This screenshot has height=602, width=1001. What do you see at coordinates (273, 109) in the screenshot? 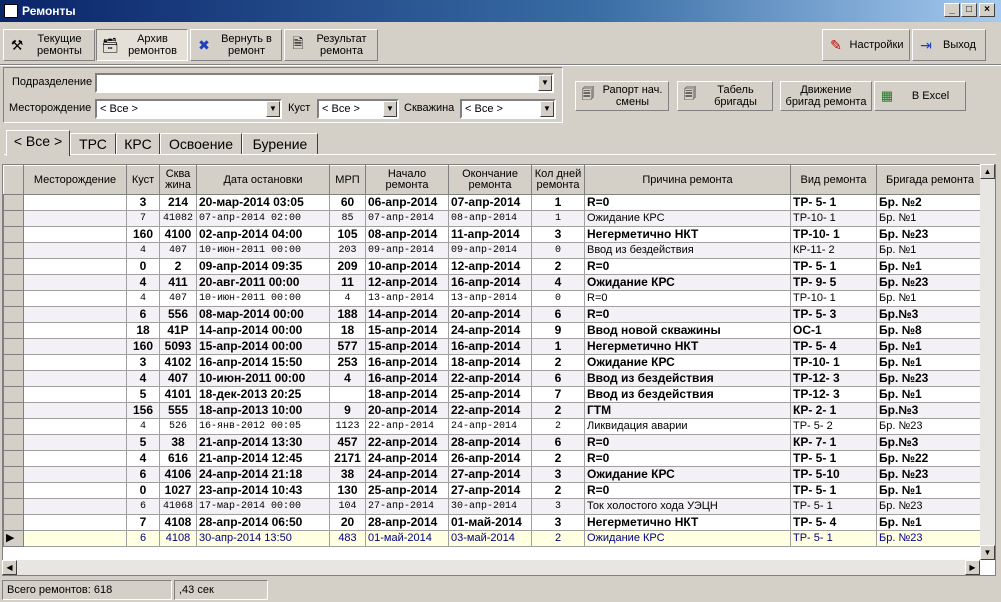
I see `chevron-down-icon: ▼` at bounding box center [273, 109].